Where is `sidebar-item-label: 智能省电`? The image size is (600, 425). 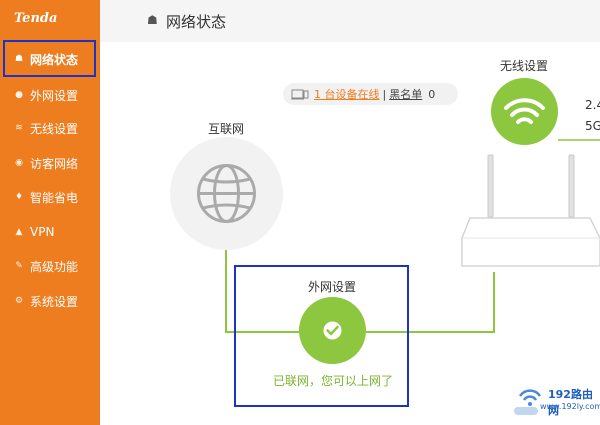
sidebar-item-label: 智能省电 is located at coordinates (54, 197).